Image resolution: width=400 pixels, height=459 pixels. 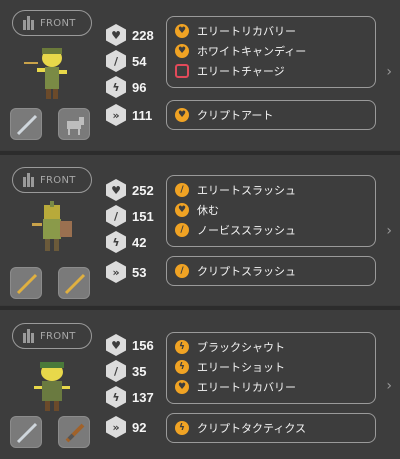 What do you see at coordinates (182, 71) in the screenshot?
I see `charge-icon` at bounding box center [182, 71].